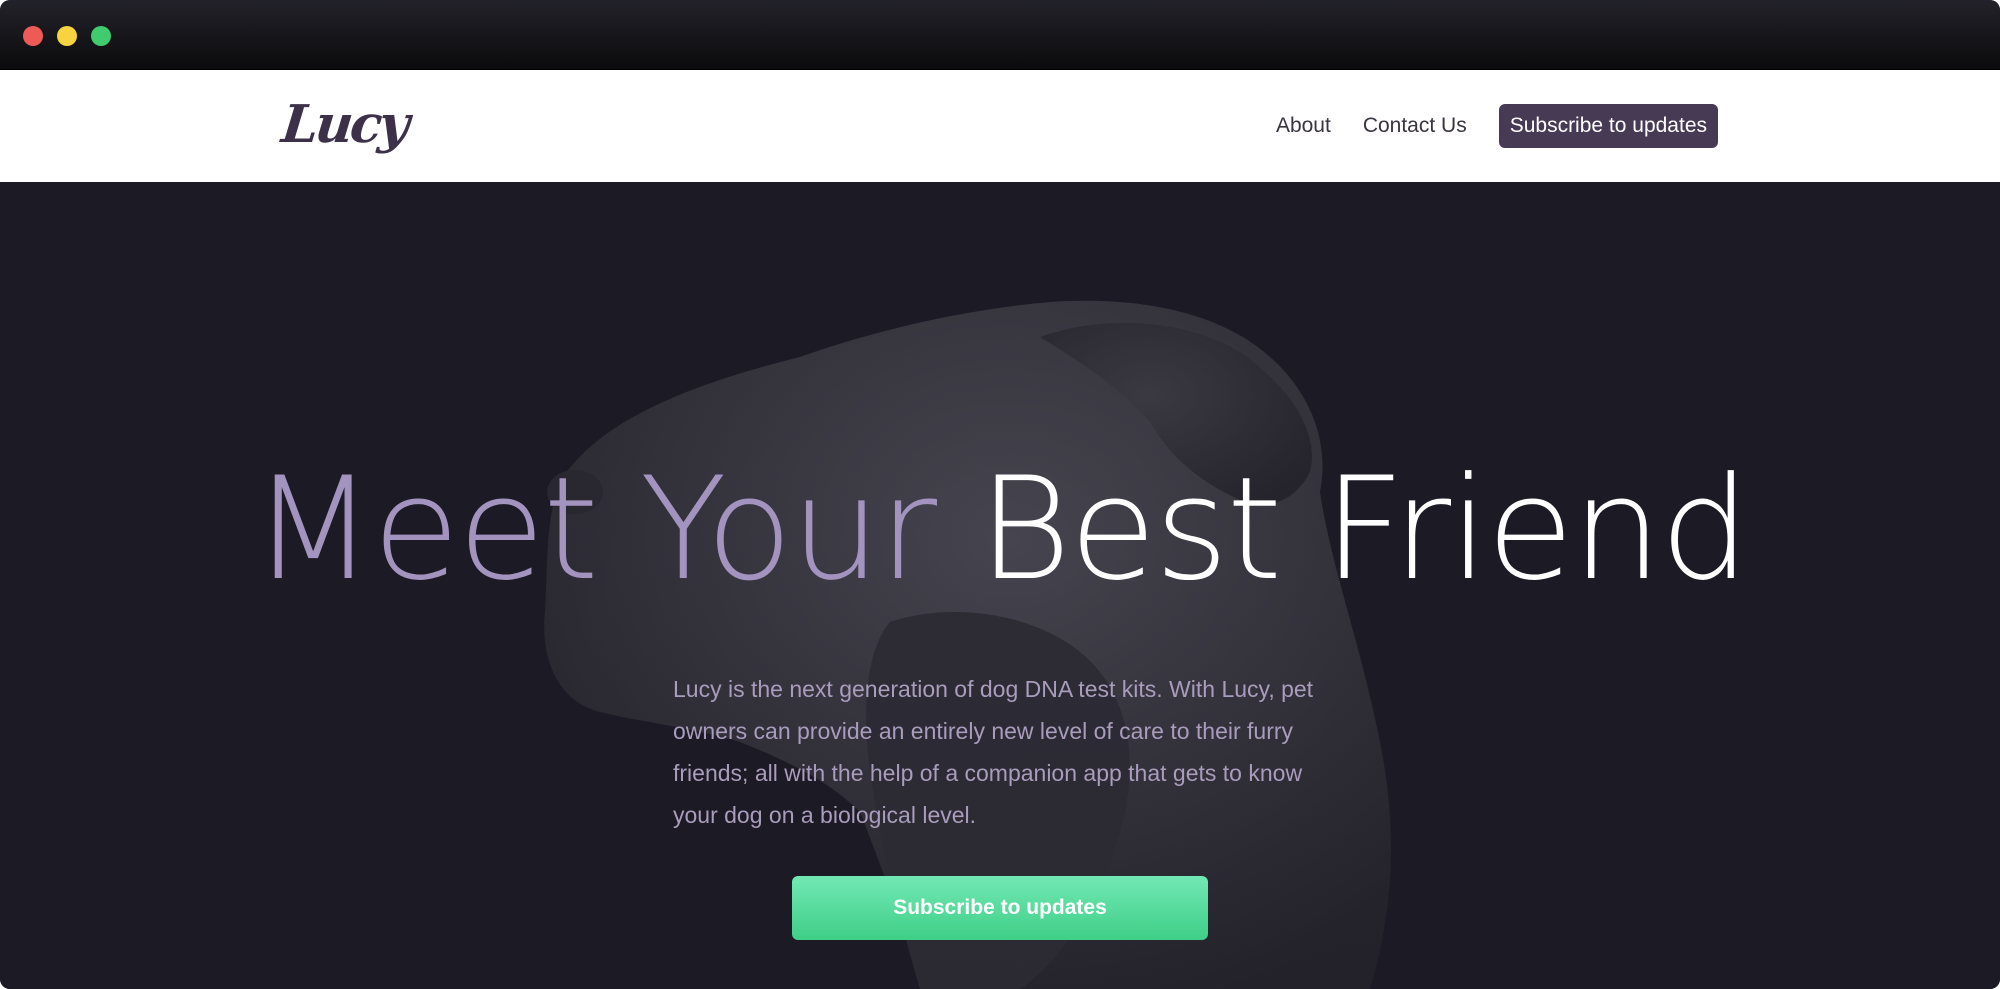 The image size is (2000, 989). Describe the element at coordinates (1303, 126) in the screenshot. I see `nav-link-about: About` at that location.